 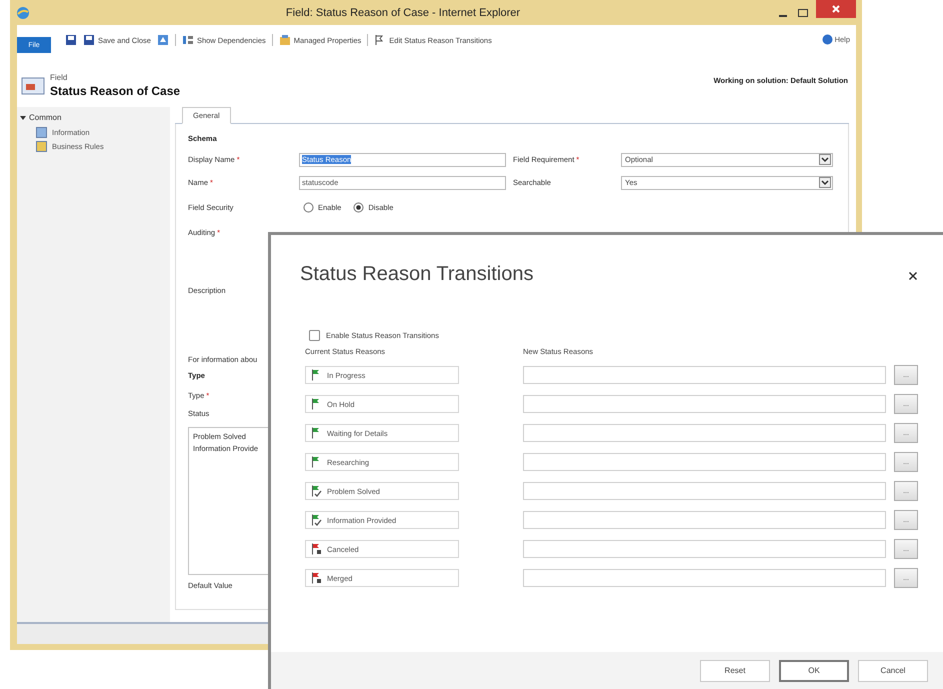 What do you see at coordinates (33, 86) in the screenshot?
I see `field-icon` at bounding box center [33, 86].